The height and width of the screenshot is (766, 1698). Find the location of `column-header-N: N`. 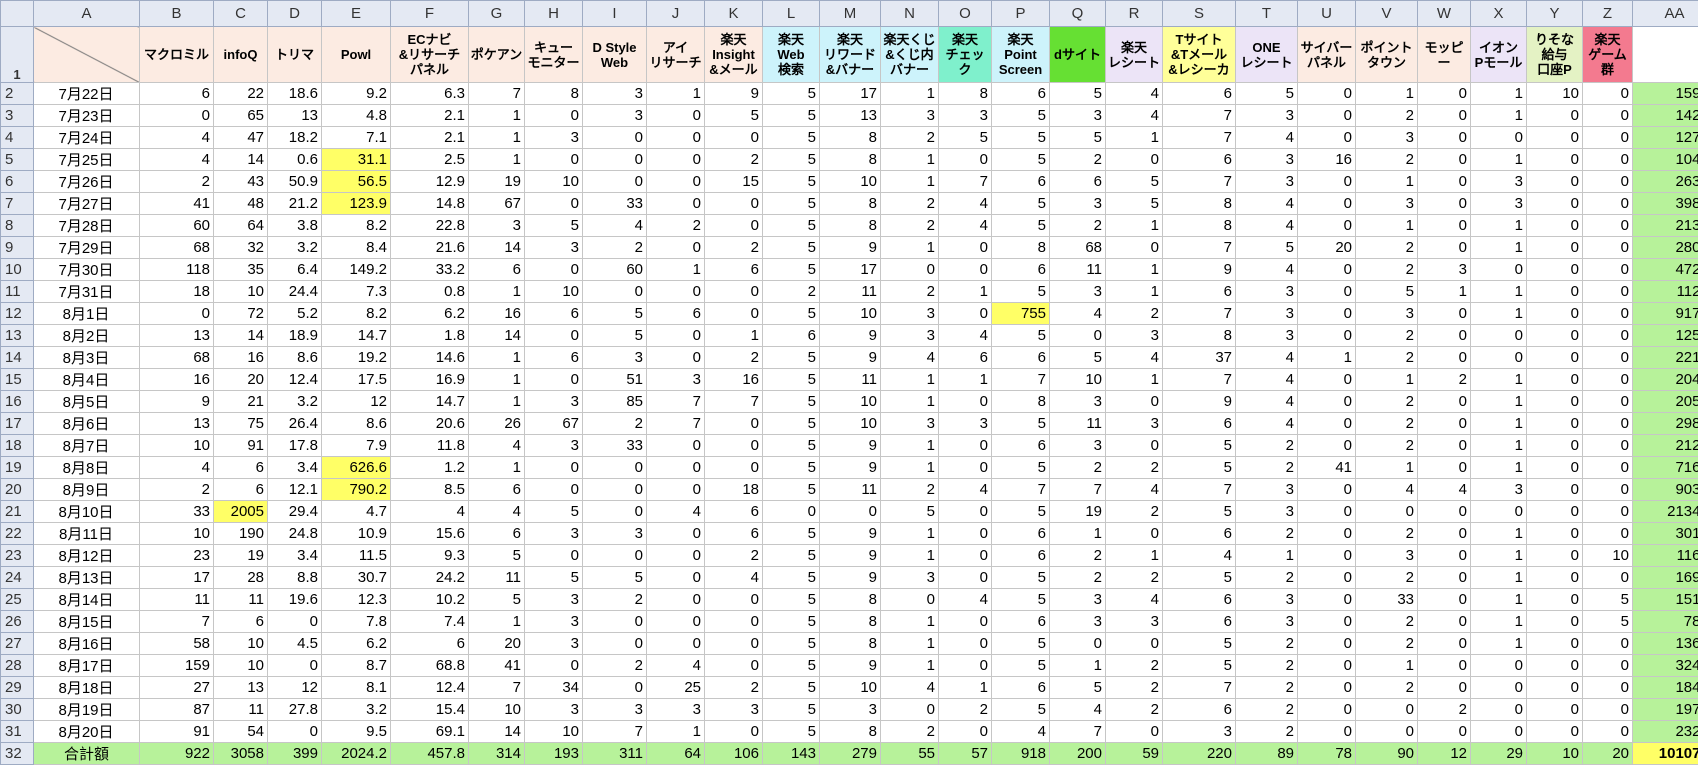

column-header-N: N is located at coordinates (909, 13).